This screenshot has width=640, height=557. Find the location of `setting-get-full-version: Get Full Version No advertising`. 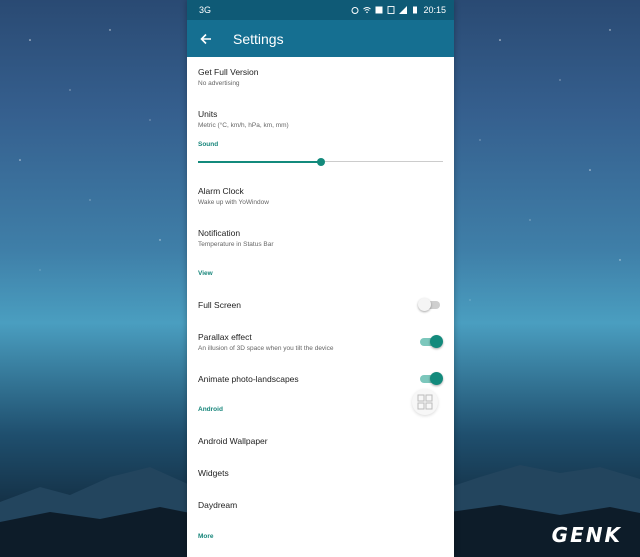

setting-get-full-version: Get Full Version No advertising is located at coordinates (321, 77).